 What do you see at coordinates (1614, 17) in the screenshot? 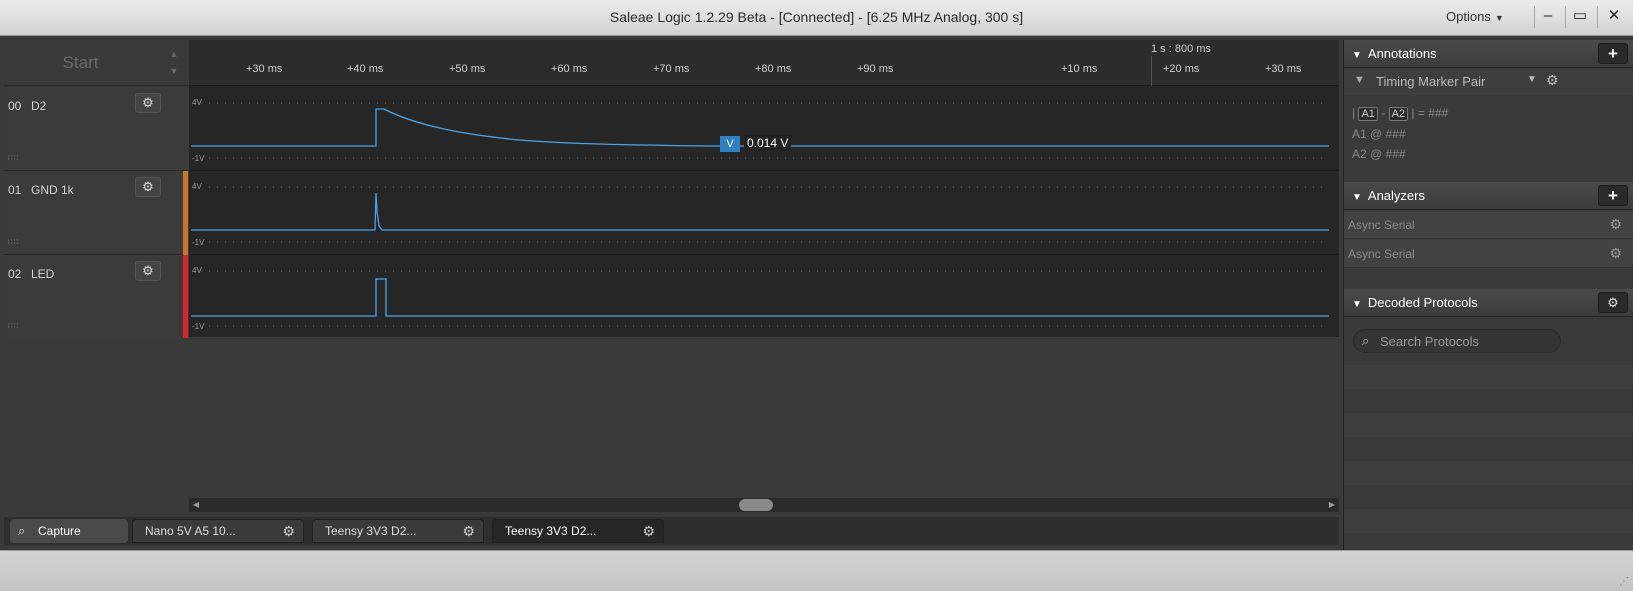
I see `close-icon: ✕` at bounding box center [1614, 17].